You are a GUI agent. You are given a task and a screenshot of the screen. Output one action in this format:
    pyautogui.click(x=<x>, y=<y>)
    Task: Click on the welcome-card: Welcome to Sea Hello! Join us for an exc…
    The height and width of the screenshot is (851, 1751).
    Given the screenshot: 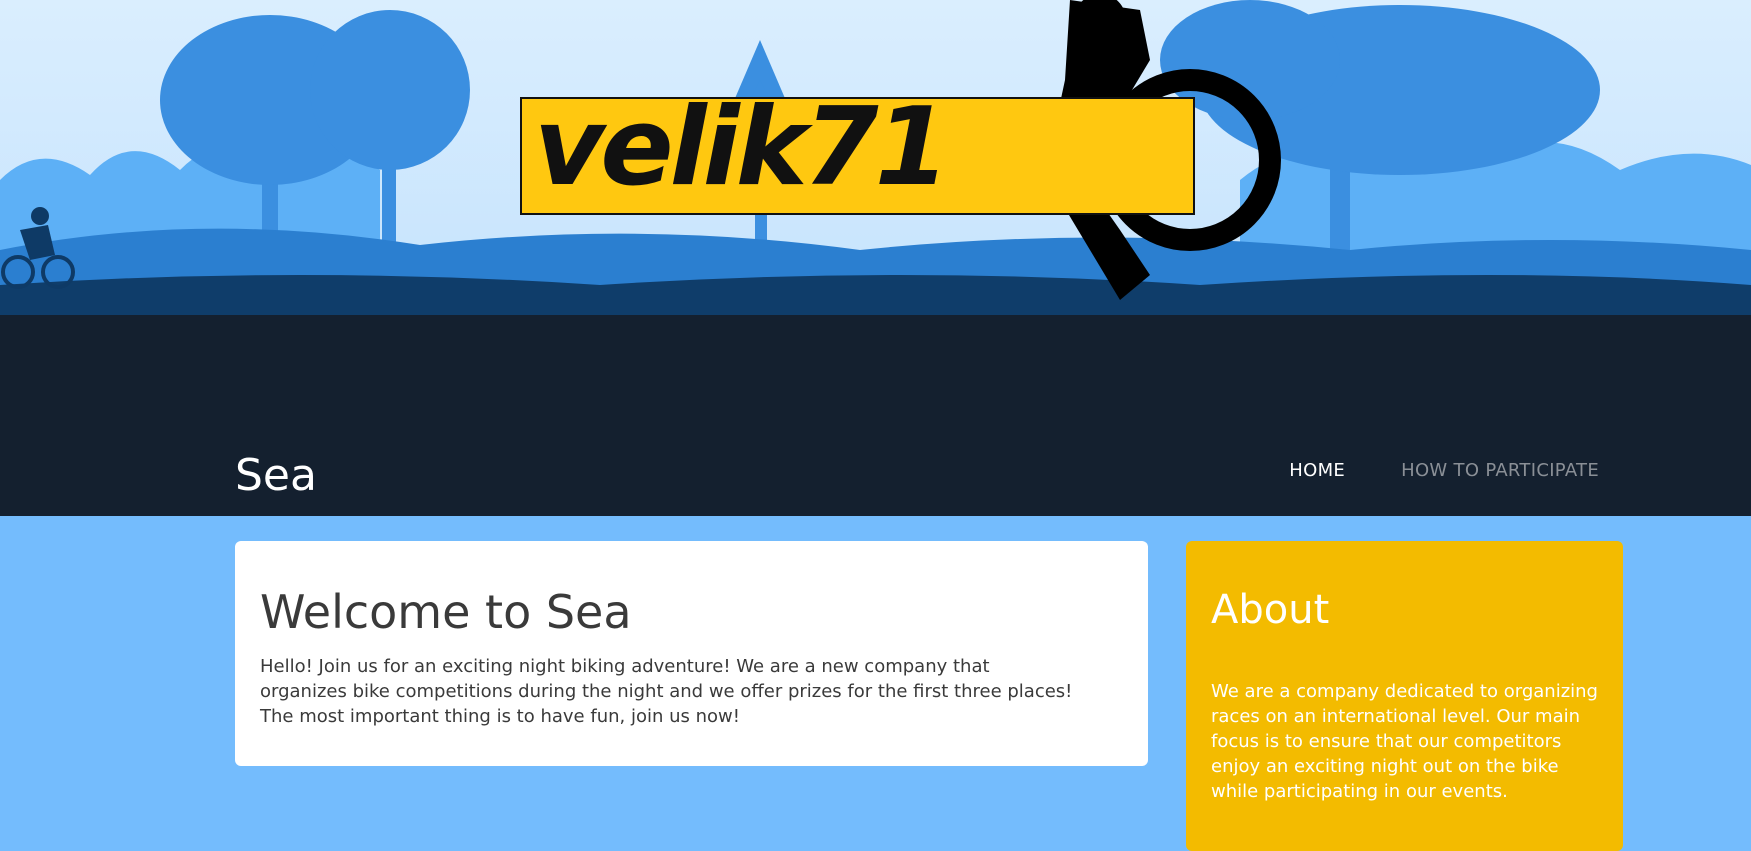 What is the action you would take?
    pyautogui.click(x=691, y=653)
    